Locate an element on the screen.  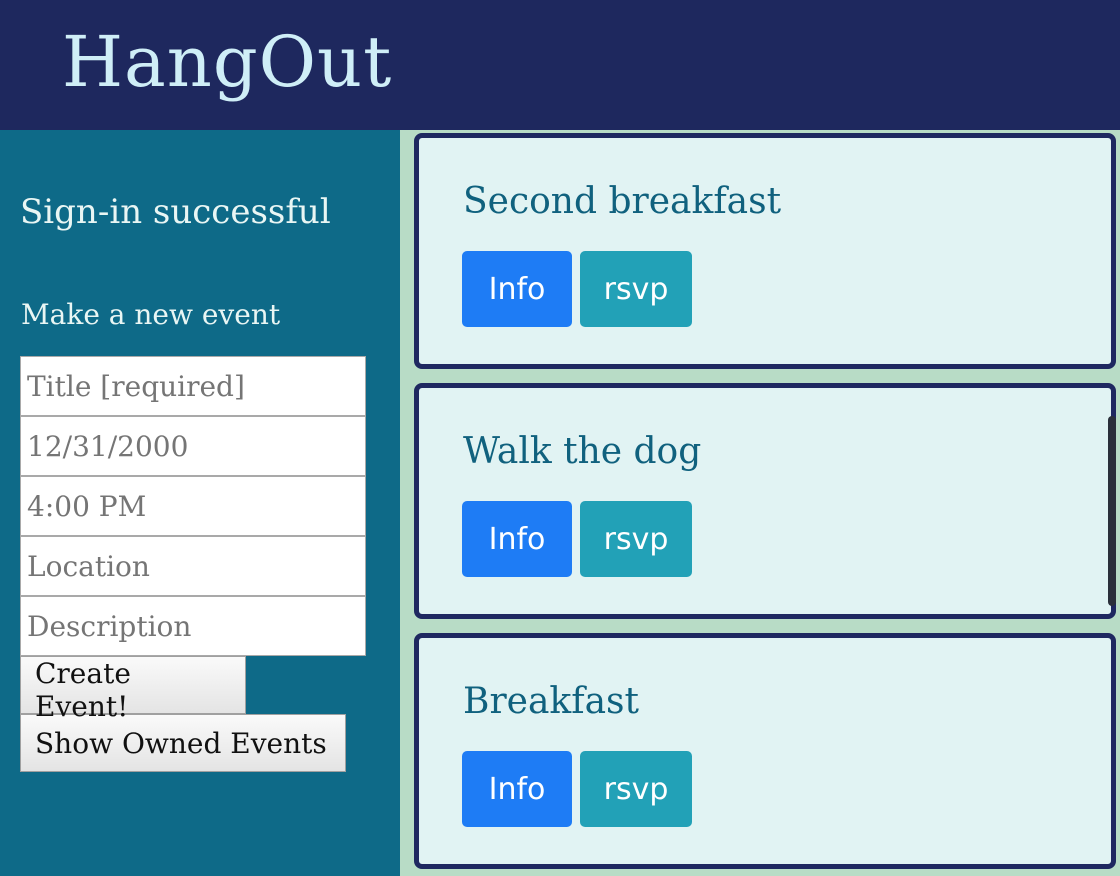
new-event-heading: Make a new event is located at coordinates (151, 314).